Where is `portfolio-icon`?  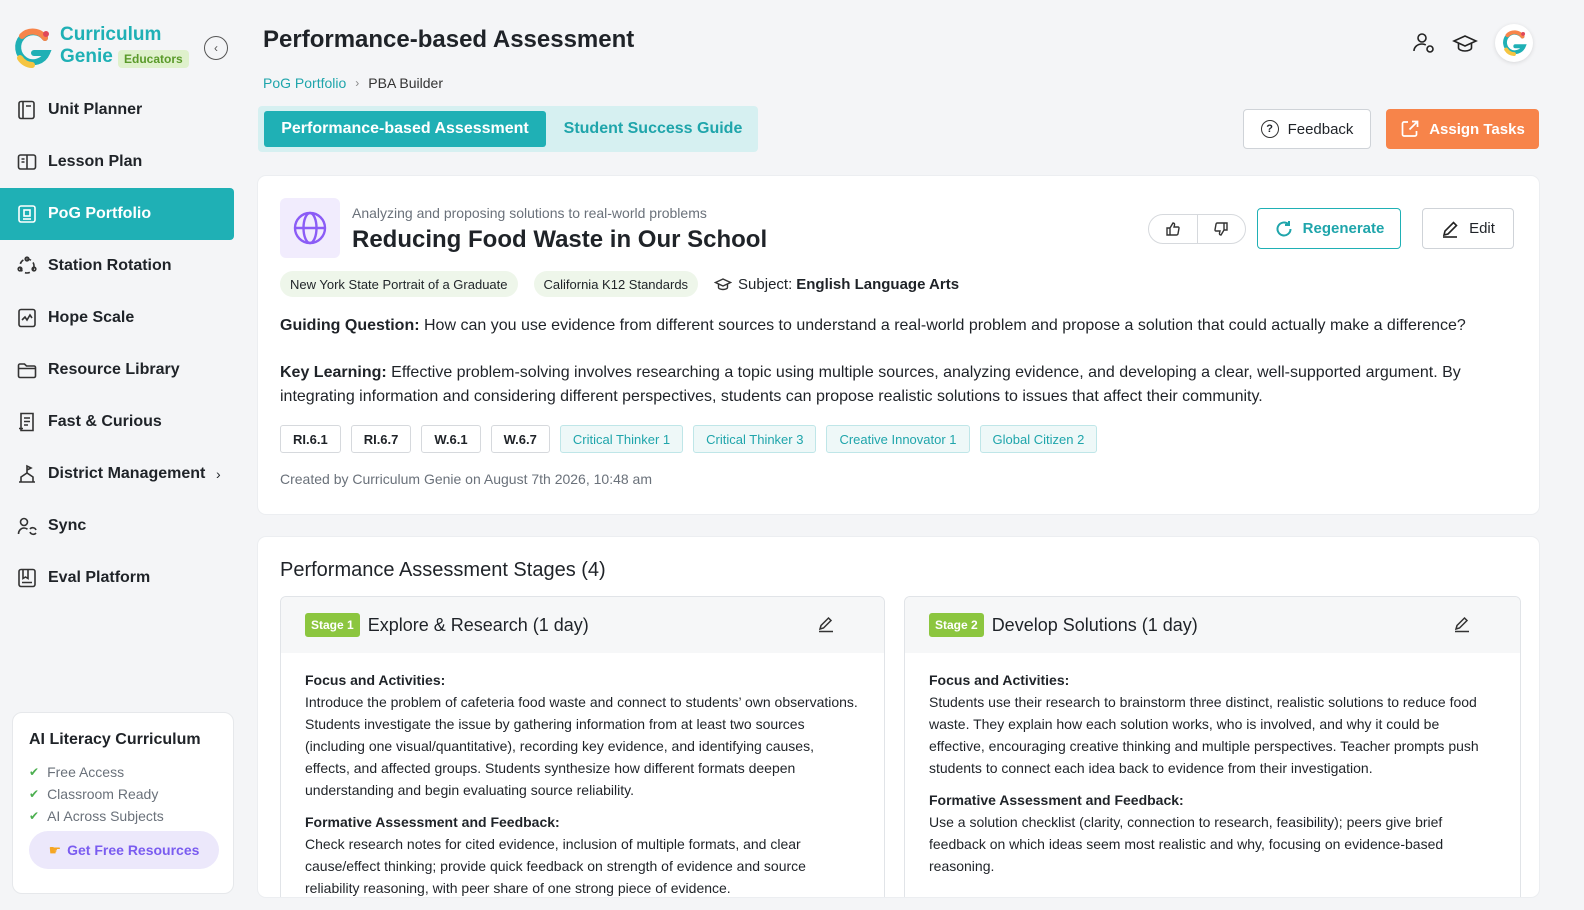
portfolio-icon is located at coordinates (27, 214).